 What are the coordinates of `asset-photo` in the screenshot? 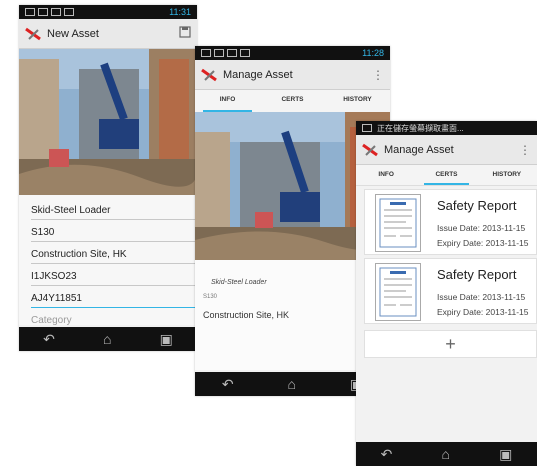 It's located at (108, 122).